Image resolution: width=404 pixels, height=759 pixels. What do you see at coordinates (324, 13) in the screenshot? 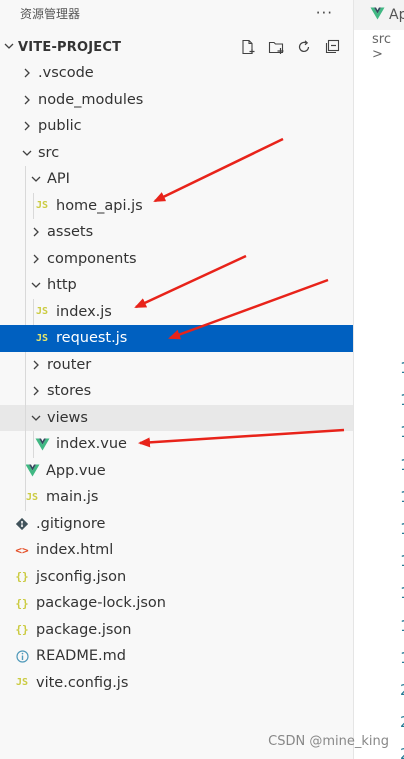
I see `more-actions-icon: ···` at bounding box center [324, 13].